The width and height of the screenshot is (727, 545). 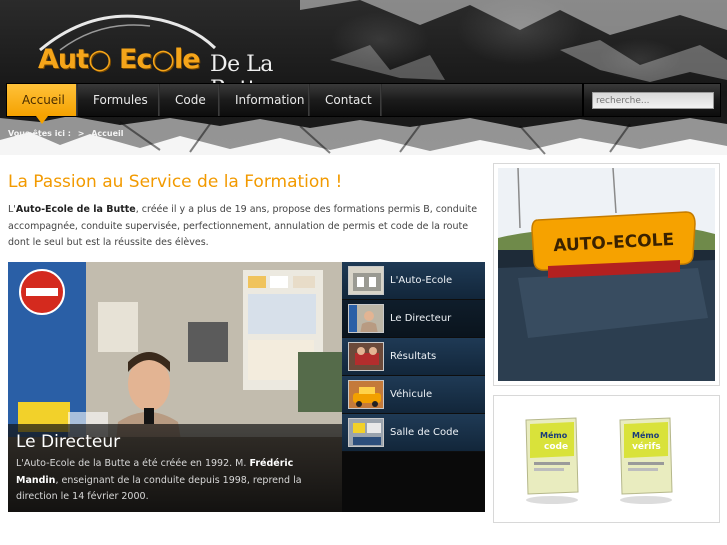 I want to click on slide-caption-title: Le Directeur, so click(x=68, y=442).